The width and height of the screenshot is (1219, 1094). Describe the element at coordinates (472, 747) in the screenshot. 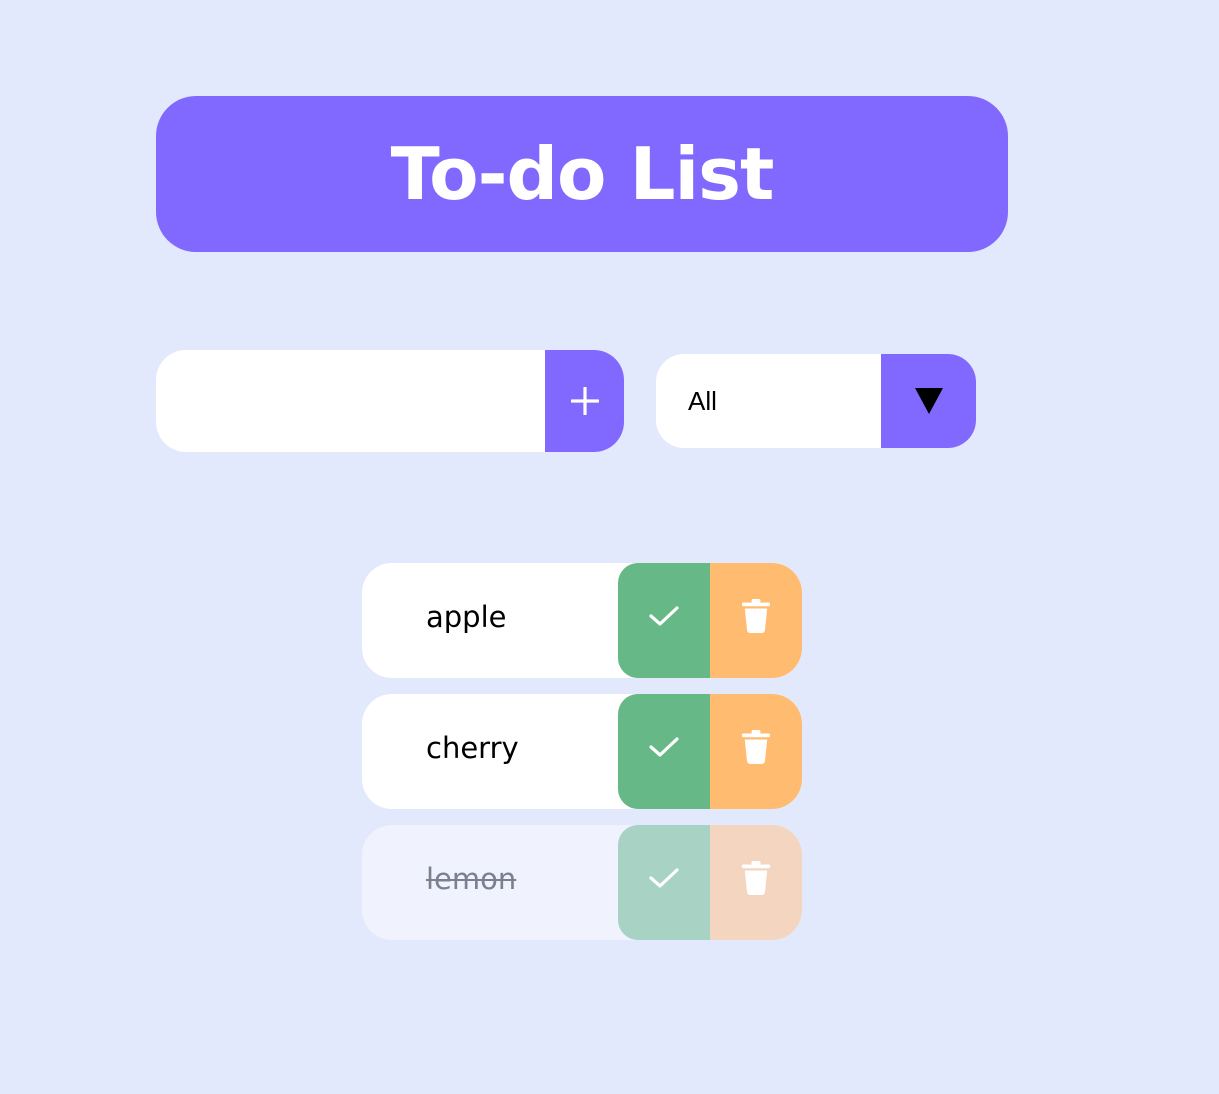

I see `todo-text: cherry` at that location.